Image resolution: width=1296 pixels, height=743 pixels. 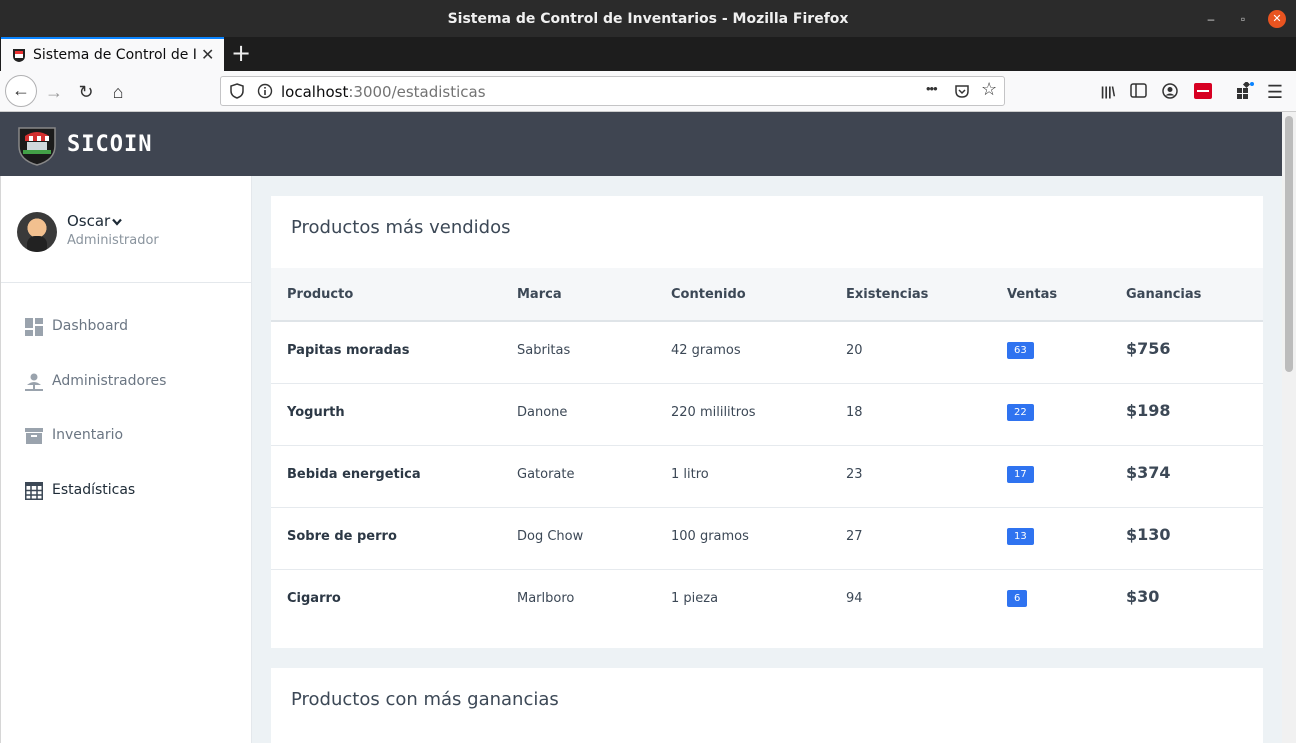 What do you see at coordinates (1275, 92) in the screenshot?
I see `hamburger-menu-icon: ☰` at bounding box center [1275, 92].